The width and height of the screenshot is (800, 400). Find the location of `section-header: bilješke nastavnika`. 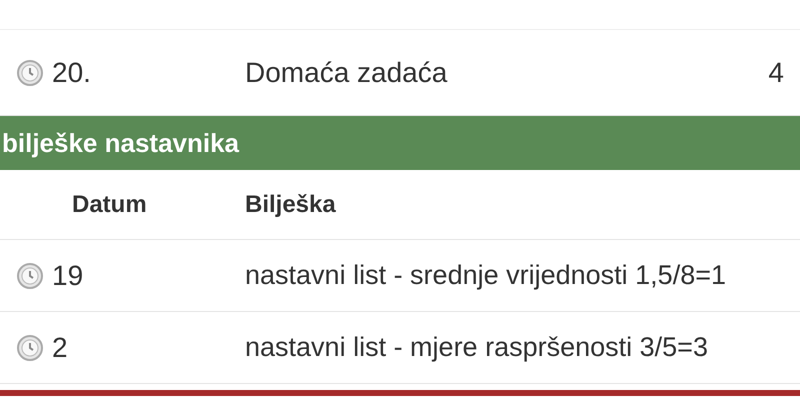

section-header: bilješke nastavnika is located at coordinates (400, 143).